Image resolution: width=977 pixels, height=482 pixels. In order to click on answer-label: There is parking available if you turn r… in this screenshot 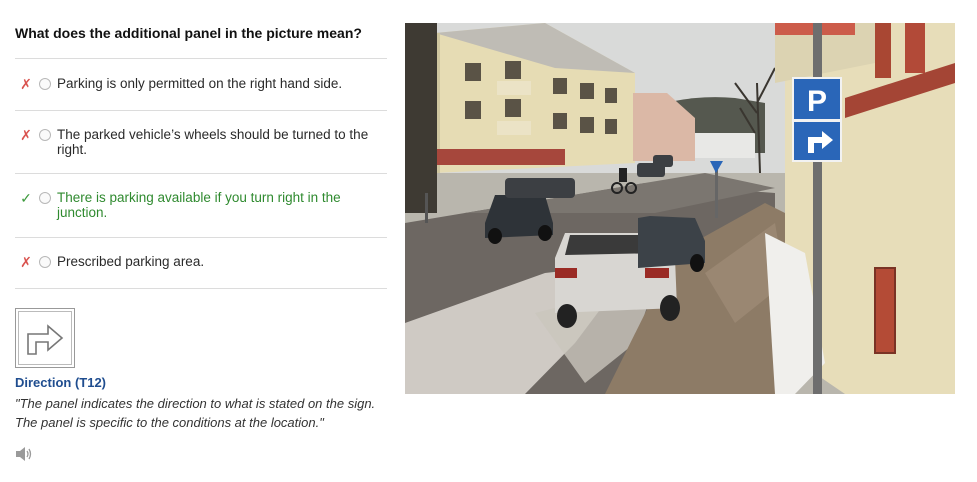, I will do `click(199, 205)`.